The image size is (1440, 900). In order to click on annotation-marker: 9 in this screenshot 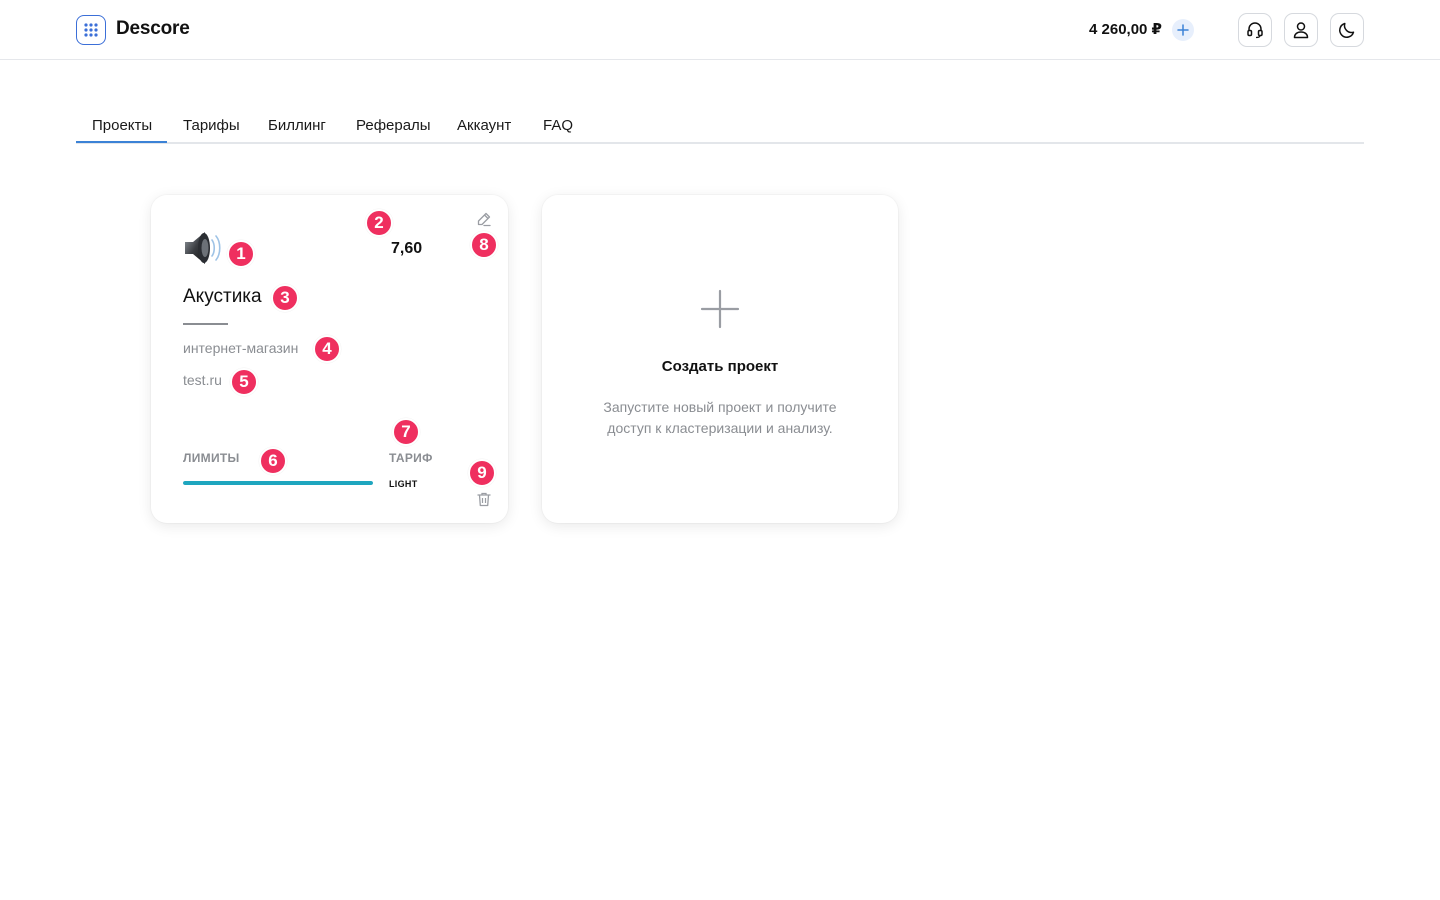, I will do `click(482, 473)`.